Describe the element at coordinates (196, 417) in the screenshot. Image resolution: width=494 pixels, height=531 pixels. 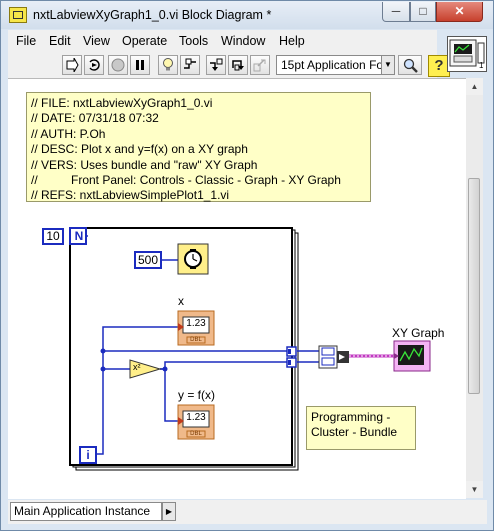
I see `y-indicator-value: 1.23` at that location.